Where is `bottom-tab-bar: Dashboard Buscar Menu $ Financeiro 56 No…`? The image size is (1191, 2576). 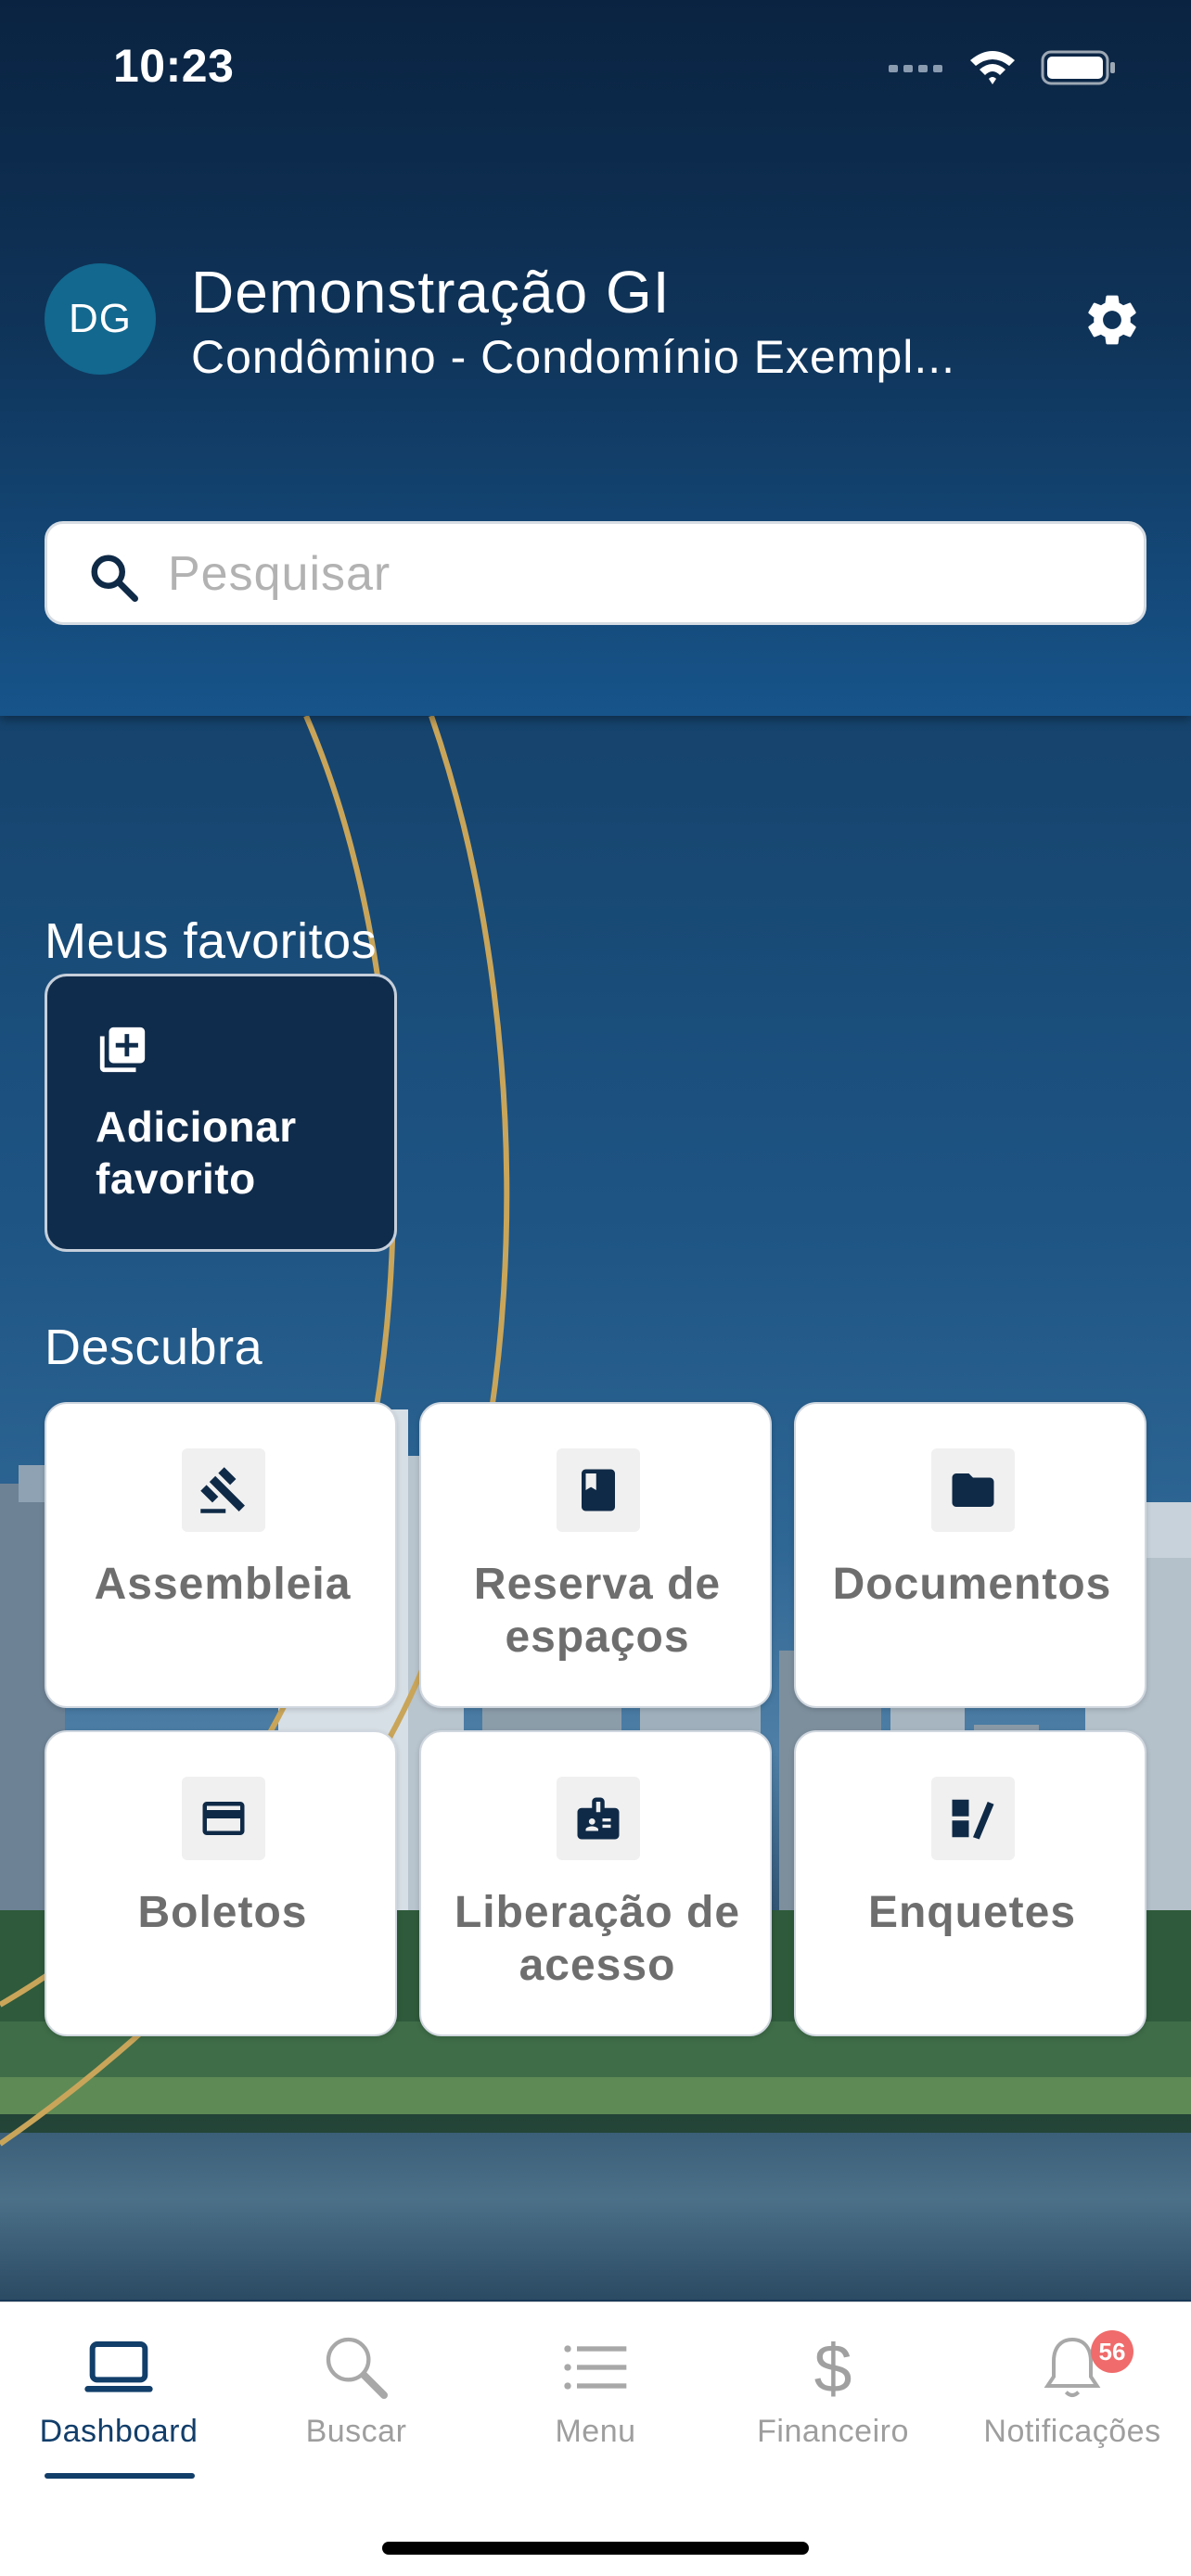
bottom-tab-bar: Dashboard Buscar Menu $ Financeiro 56 No… is located at coordinates (595, 2439).